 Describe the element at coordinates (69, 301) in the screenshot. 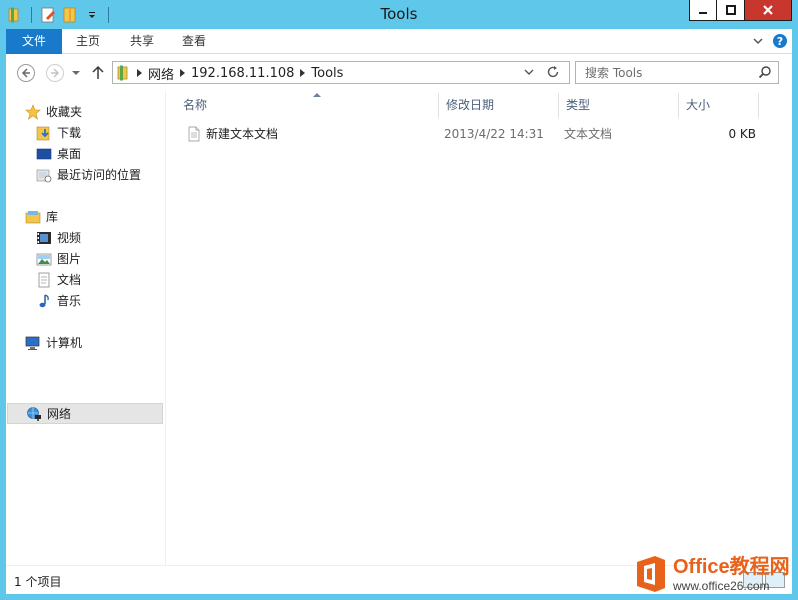

I see `sidebar-item-label: 音乐` at that location.